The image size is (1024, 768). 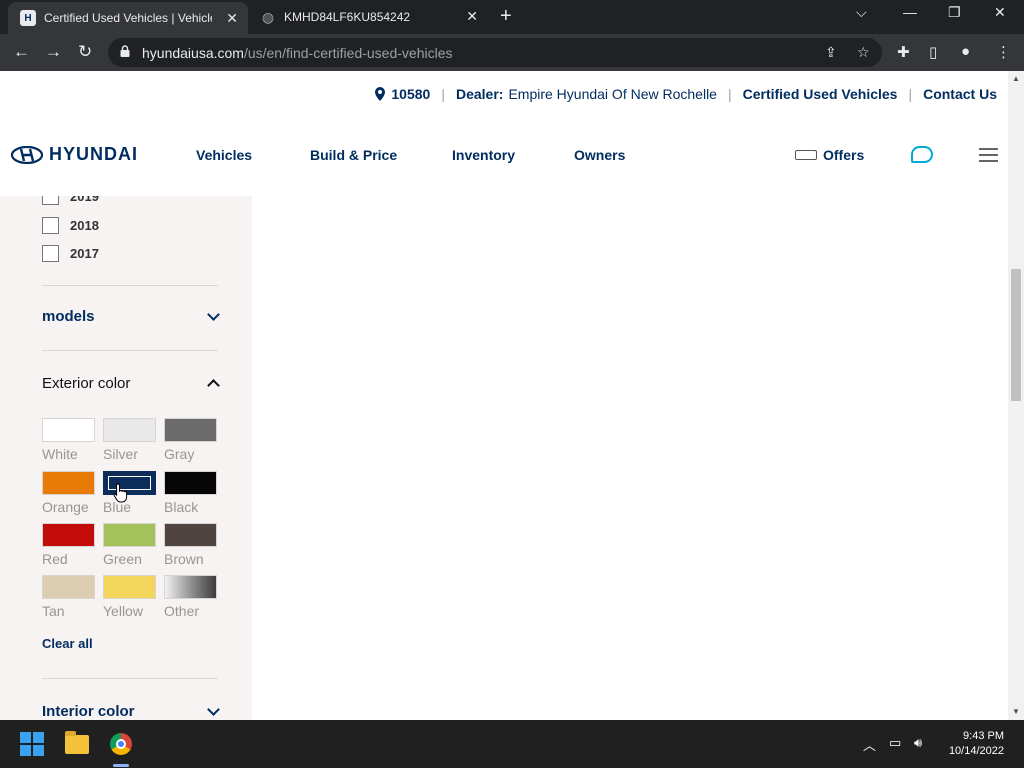 I want to click on clock-date: 10/14/2022, so click(x=976, y=751).